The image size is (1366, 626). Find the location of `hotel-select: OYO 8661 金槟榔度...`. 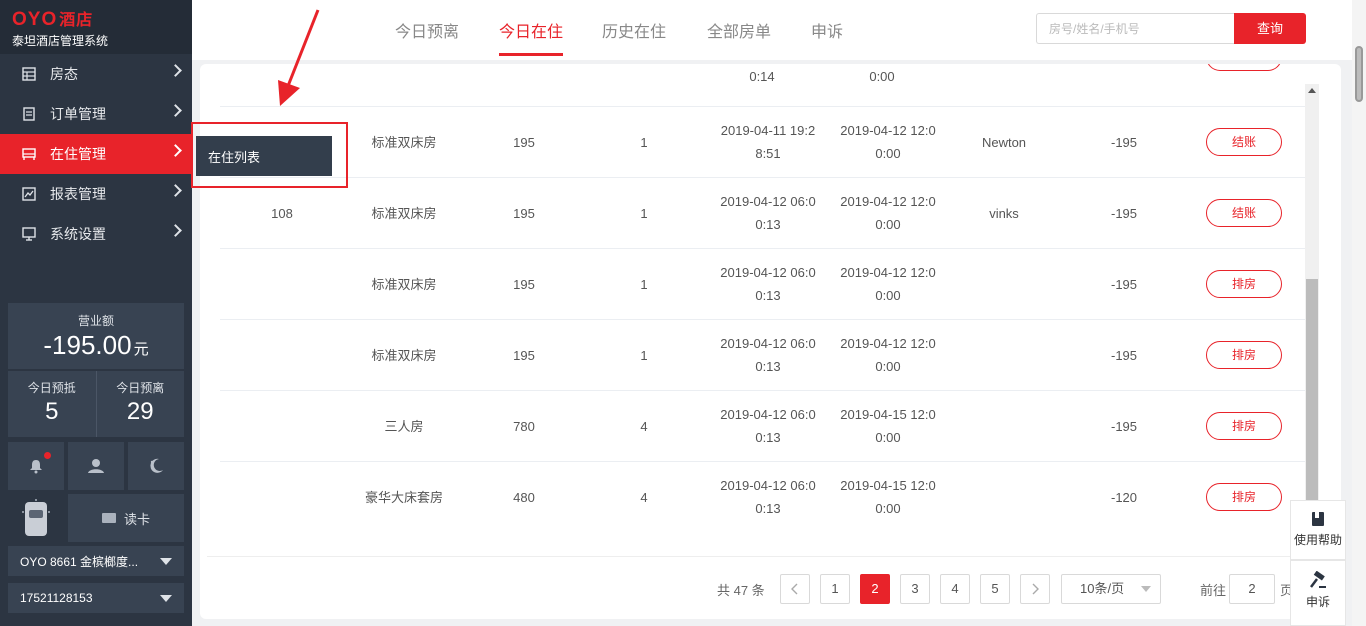

hotel-select: OYO 8661 金槟榔度... is located at coordinates (96, 561).